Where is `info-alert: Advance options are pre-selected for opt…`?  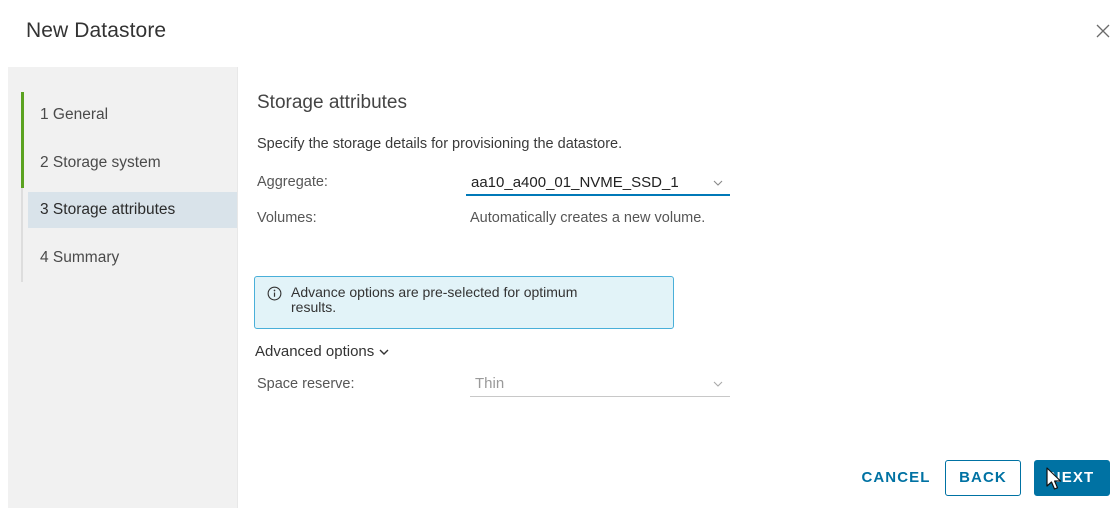 info-alert: Advance options are pre-selected for opt… is located at coordinates (464, 302).